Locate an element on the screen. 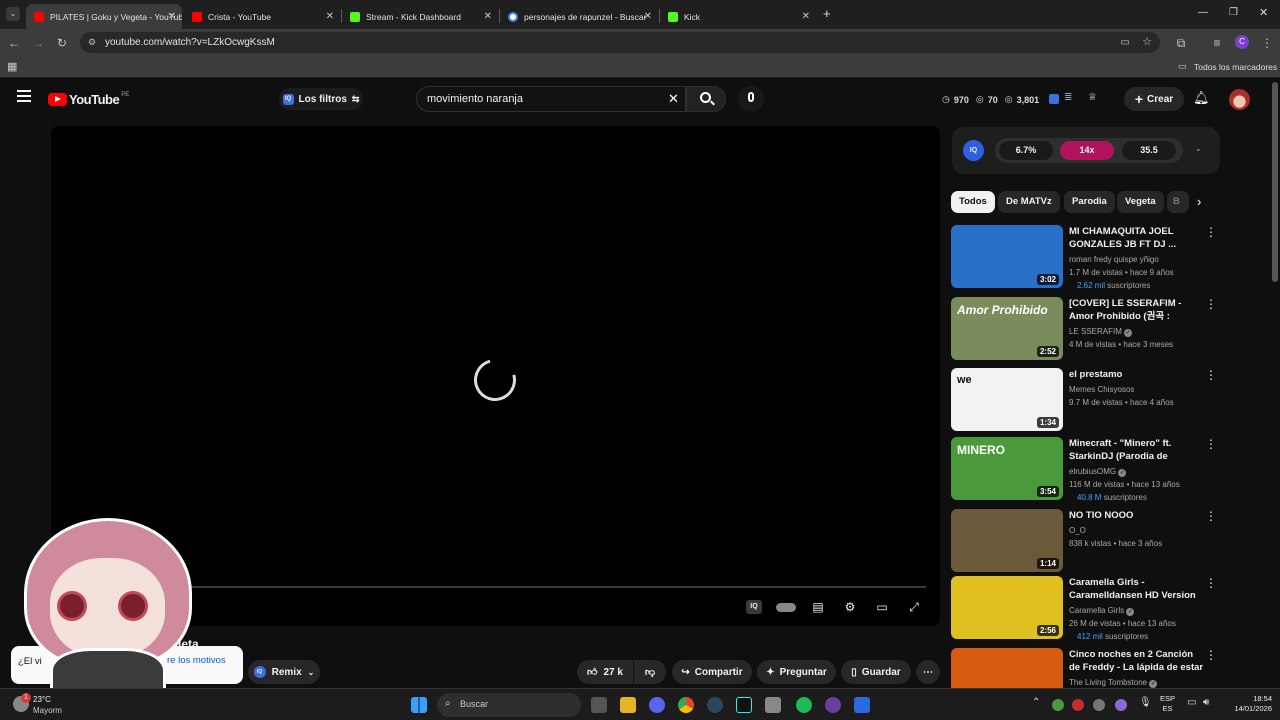 The image size is (1280, 720). dislike-button: 👎︎ is located at coordinates (650, 672).